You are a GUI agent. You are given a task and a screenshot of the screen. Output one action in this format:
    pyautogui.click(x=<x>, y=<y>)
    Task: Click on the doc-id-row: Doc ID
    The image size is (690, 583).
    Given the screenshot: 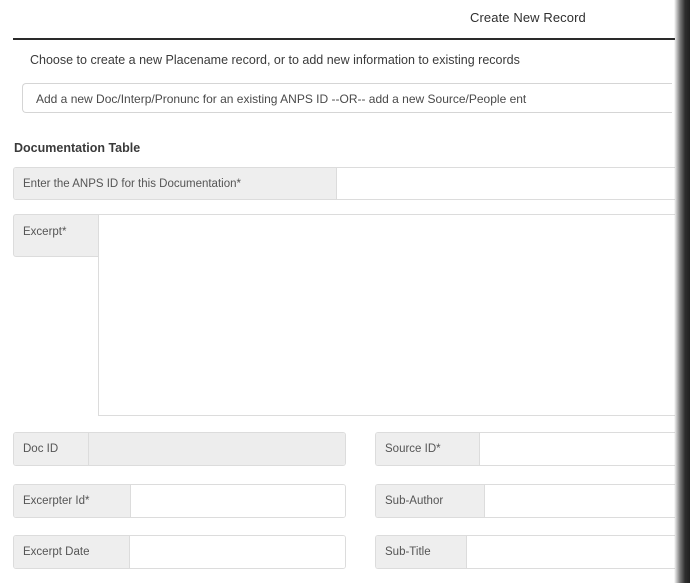 What is the action you would take?
    pyautogui.click(x=179, y=449)
    